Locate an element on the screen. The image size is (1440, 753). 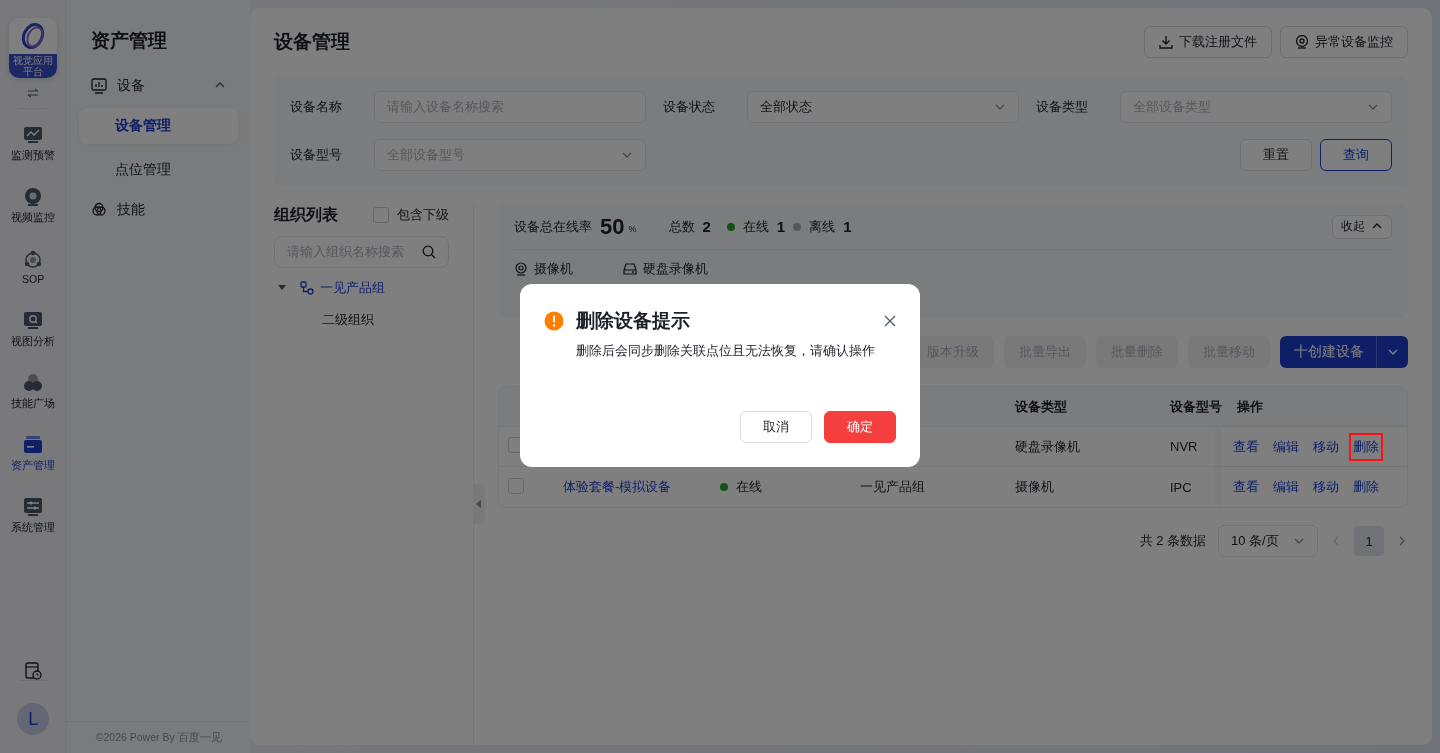
sidebar-item: 技能 is located at coordinates (158, 210).